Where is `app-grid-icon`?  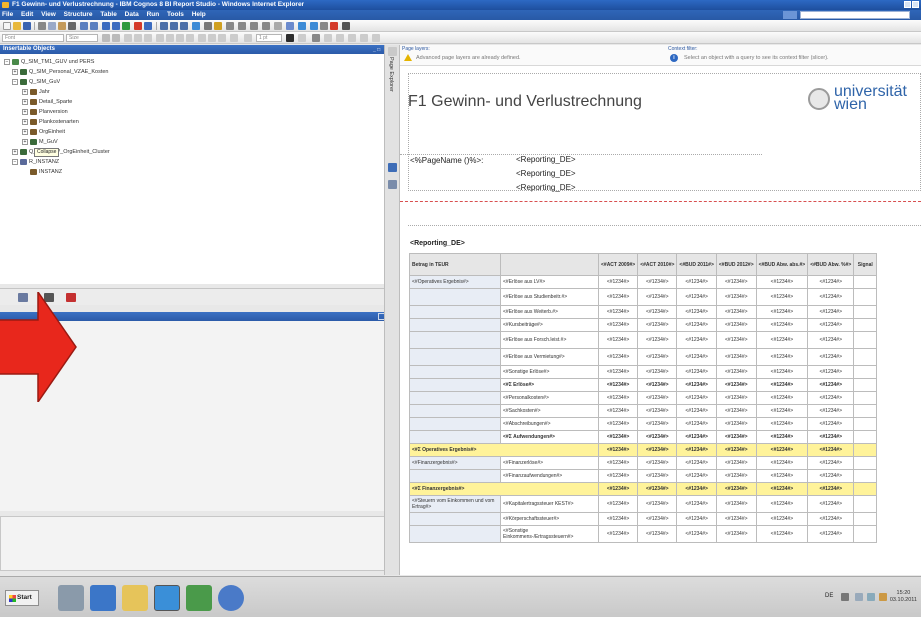
app-grid-icon is located at coordinates (199, 598).